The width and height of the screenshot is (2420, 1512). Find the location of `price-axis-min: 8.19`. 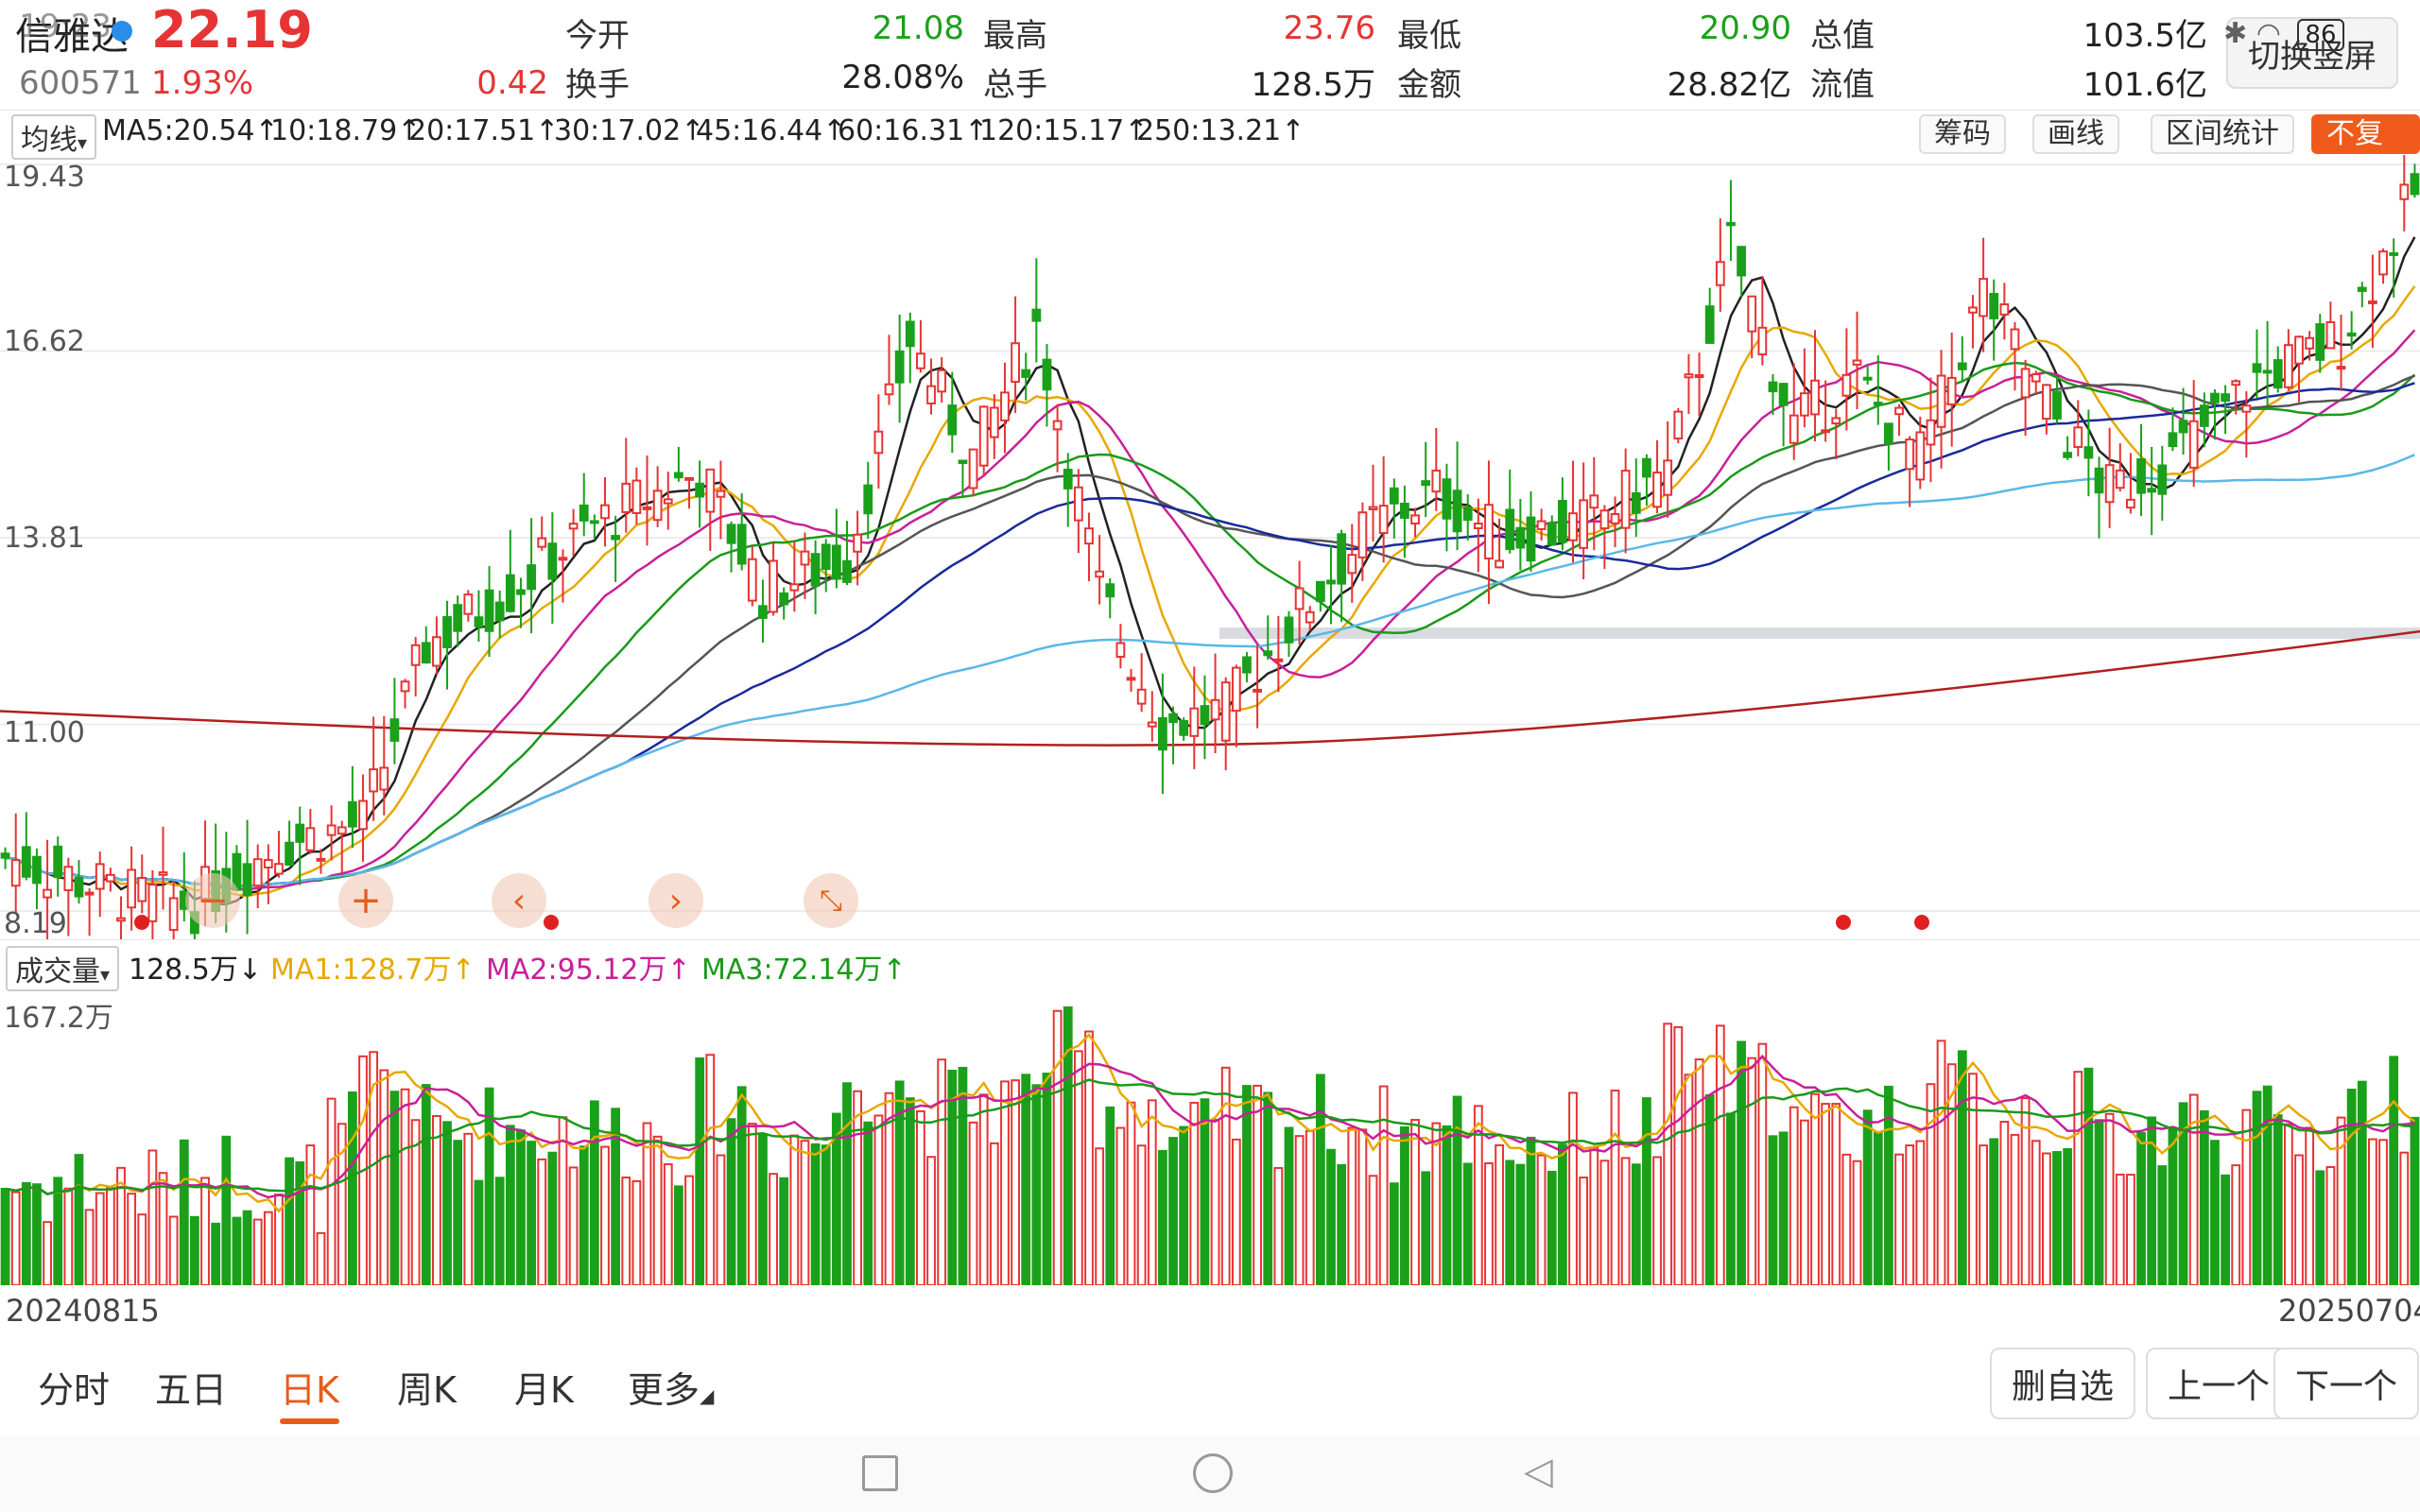

price-axis-min: 8.19 is located at coordinates (35, 923).